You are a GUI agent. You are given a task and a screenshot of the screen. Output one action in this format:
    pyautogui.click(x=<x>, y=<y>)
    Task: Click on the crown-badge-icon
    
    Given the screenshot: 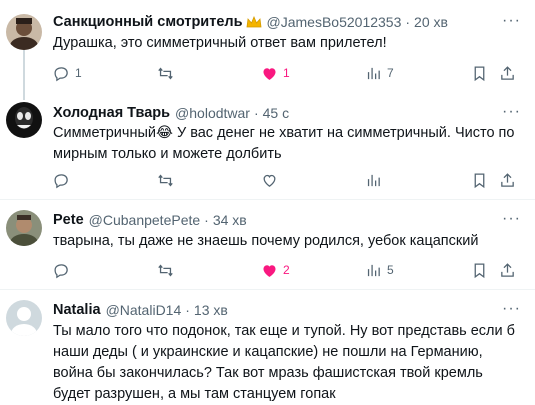 What is the action you would take?
    pyautogui.click(x=254, y=22)
    